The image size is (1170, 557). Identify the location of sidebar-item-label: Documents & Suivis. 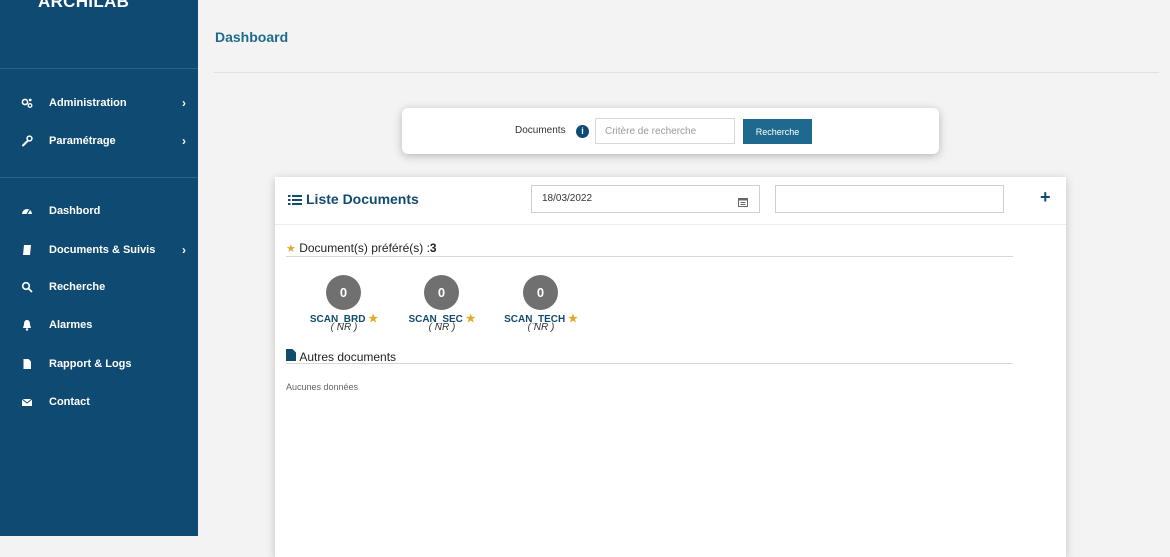
(102, 250).